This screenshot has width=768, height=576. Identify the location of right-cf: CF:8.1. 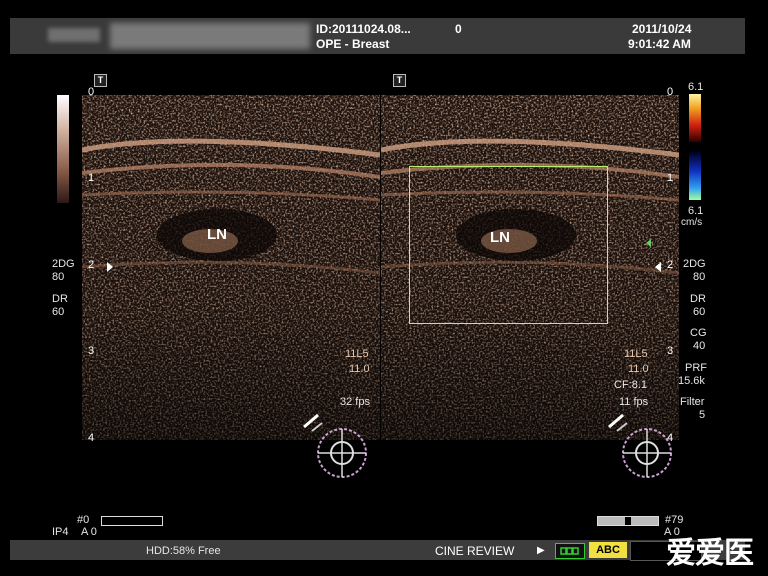
(631, 385).